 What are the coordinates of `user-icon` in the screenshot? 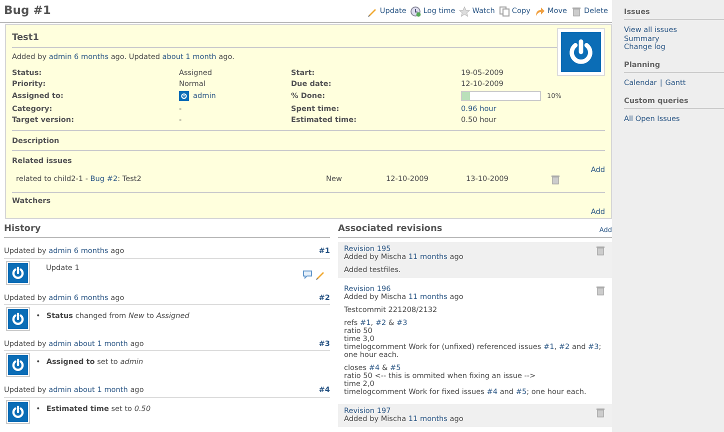 It's located at (184, 95).